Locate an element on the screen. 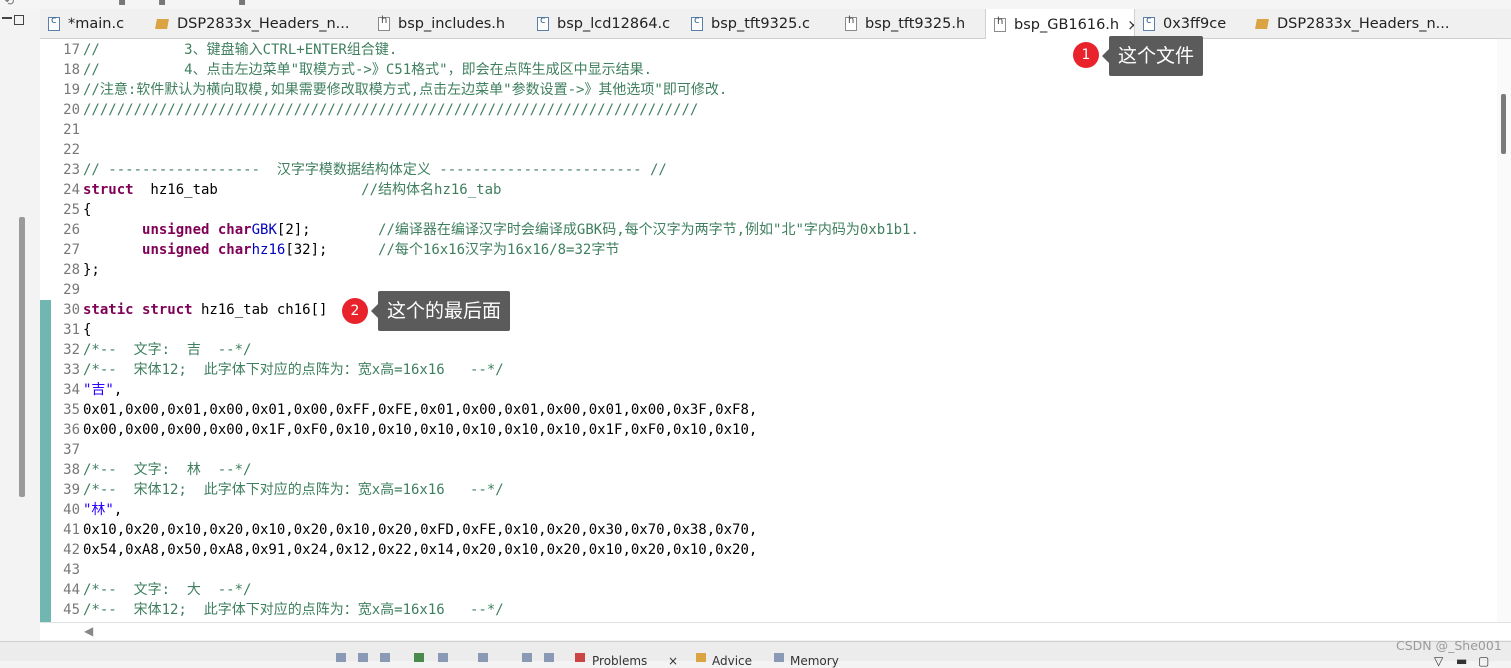 The image size is (1511, 668). code-text: "林", is located at coordinates (102, 510).